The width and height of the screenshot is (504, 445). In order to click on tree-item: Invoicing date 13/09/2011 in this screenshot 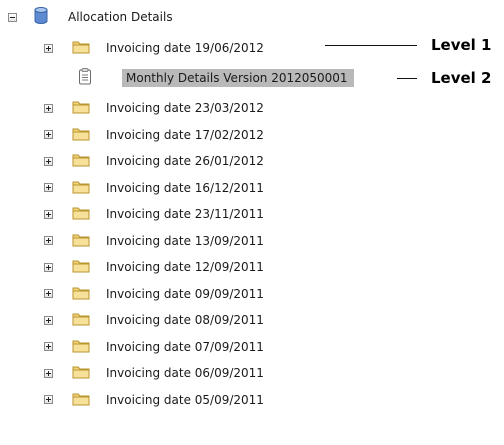, I will do `click(154, 241)`.